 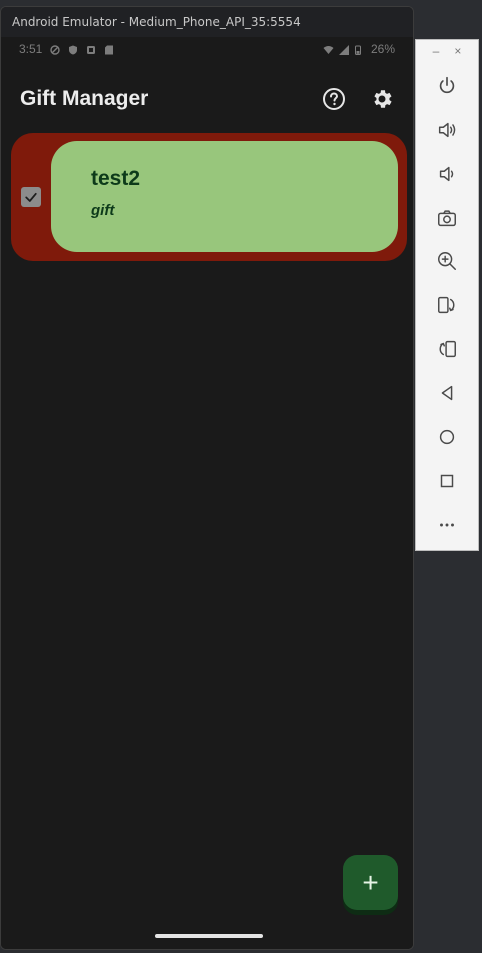 I want to click on camera-icon, so click(x=447, y=218).